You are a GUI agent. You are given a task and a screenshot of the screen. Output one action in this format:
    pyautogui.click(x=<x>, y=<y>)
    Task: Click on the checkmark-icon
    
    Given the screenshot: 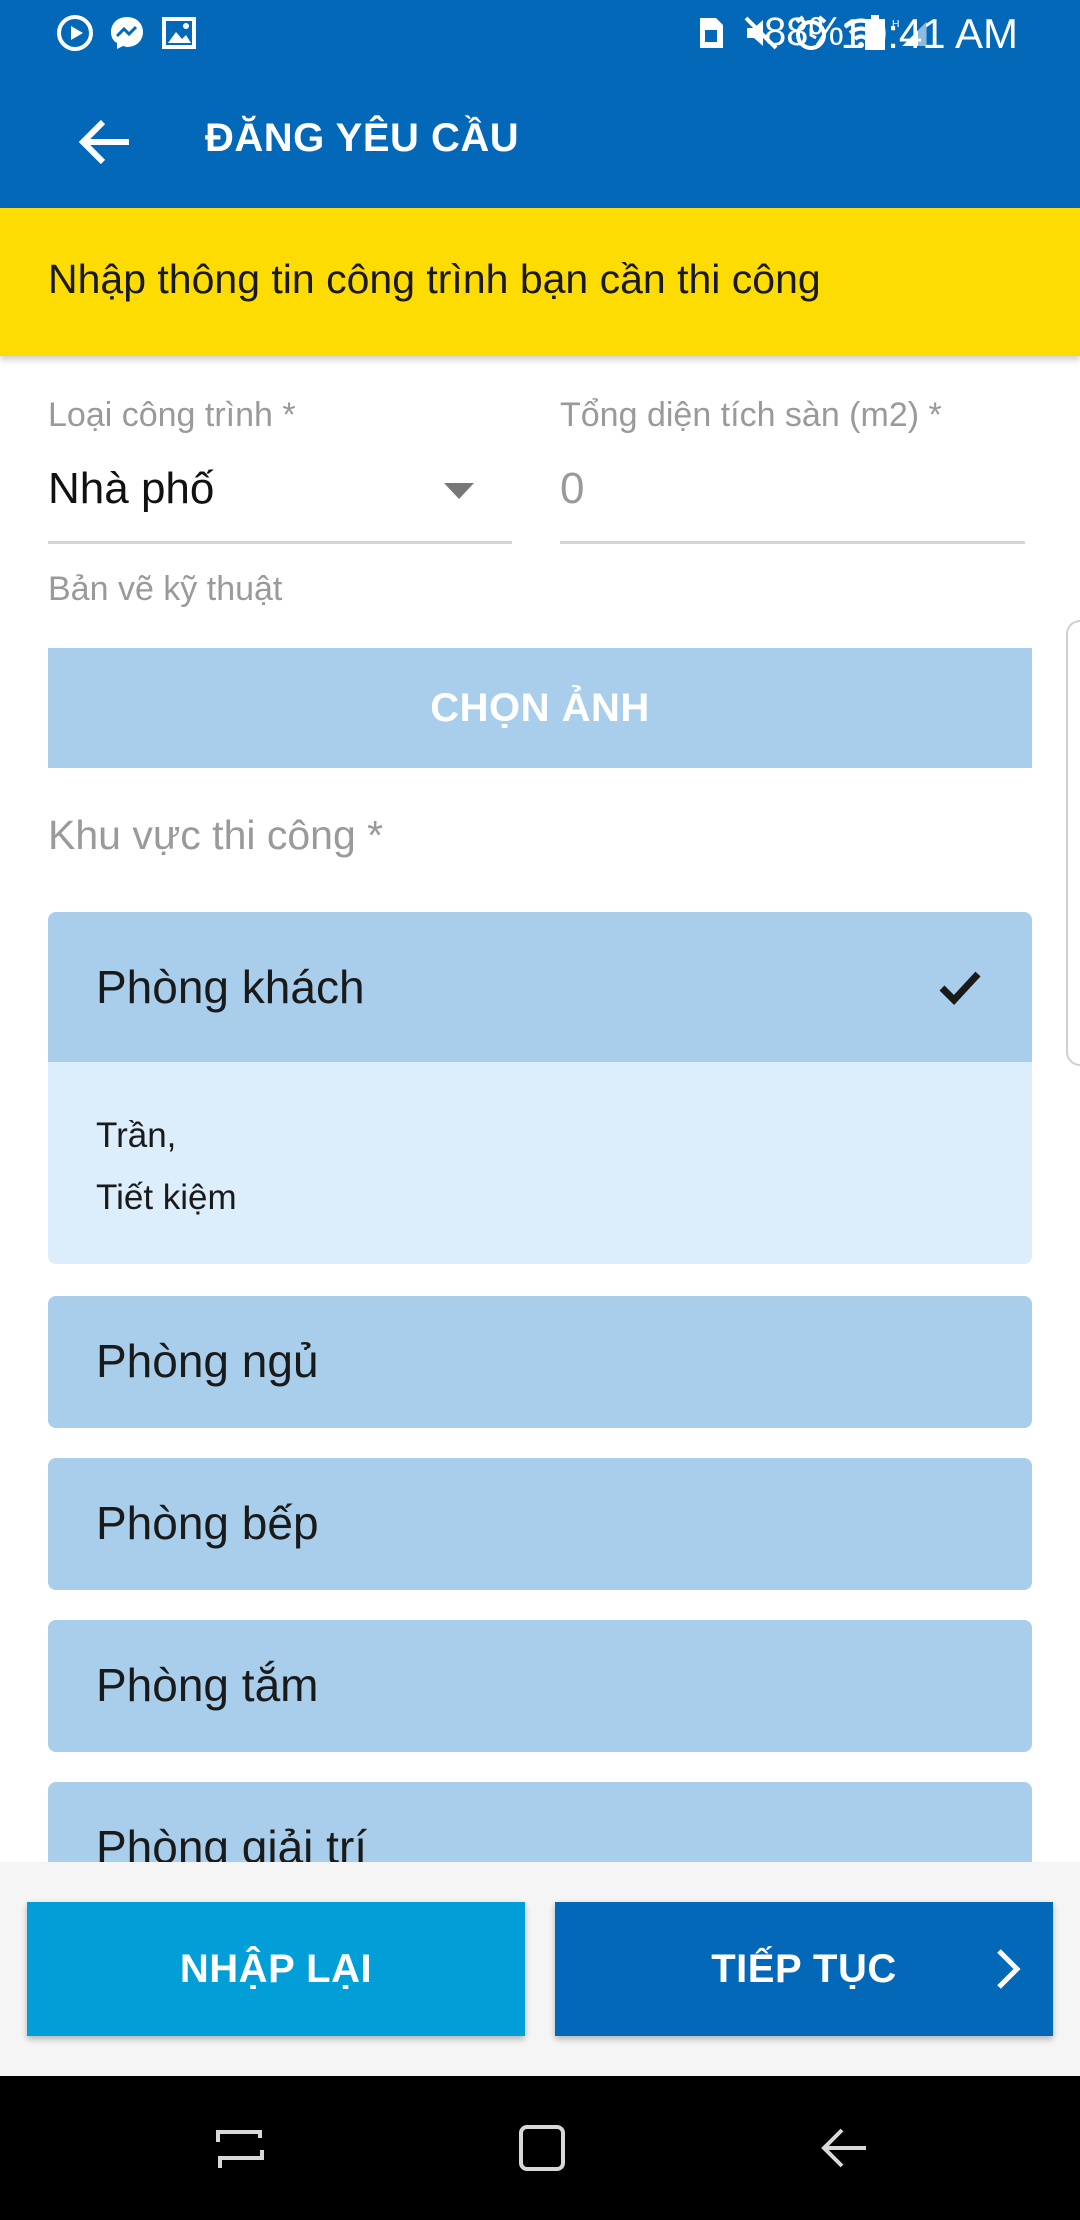 What is the action you would take?
    pyautogui.click(x=960, y=988)
    